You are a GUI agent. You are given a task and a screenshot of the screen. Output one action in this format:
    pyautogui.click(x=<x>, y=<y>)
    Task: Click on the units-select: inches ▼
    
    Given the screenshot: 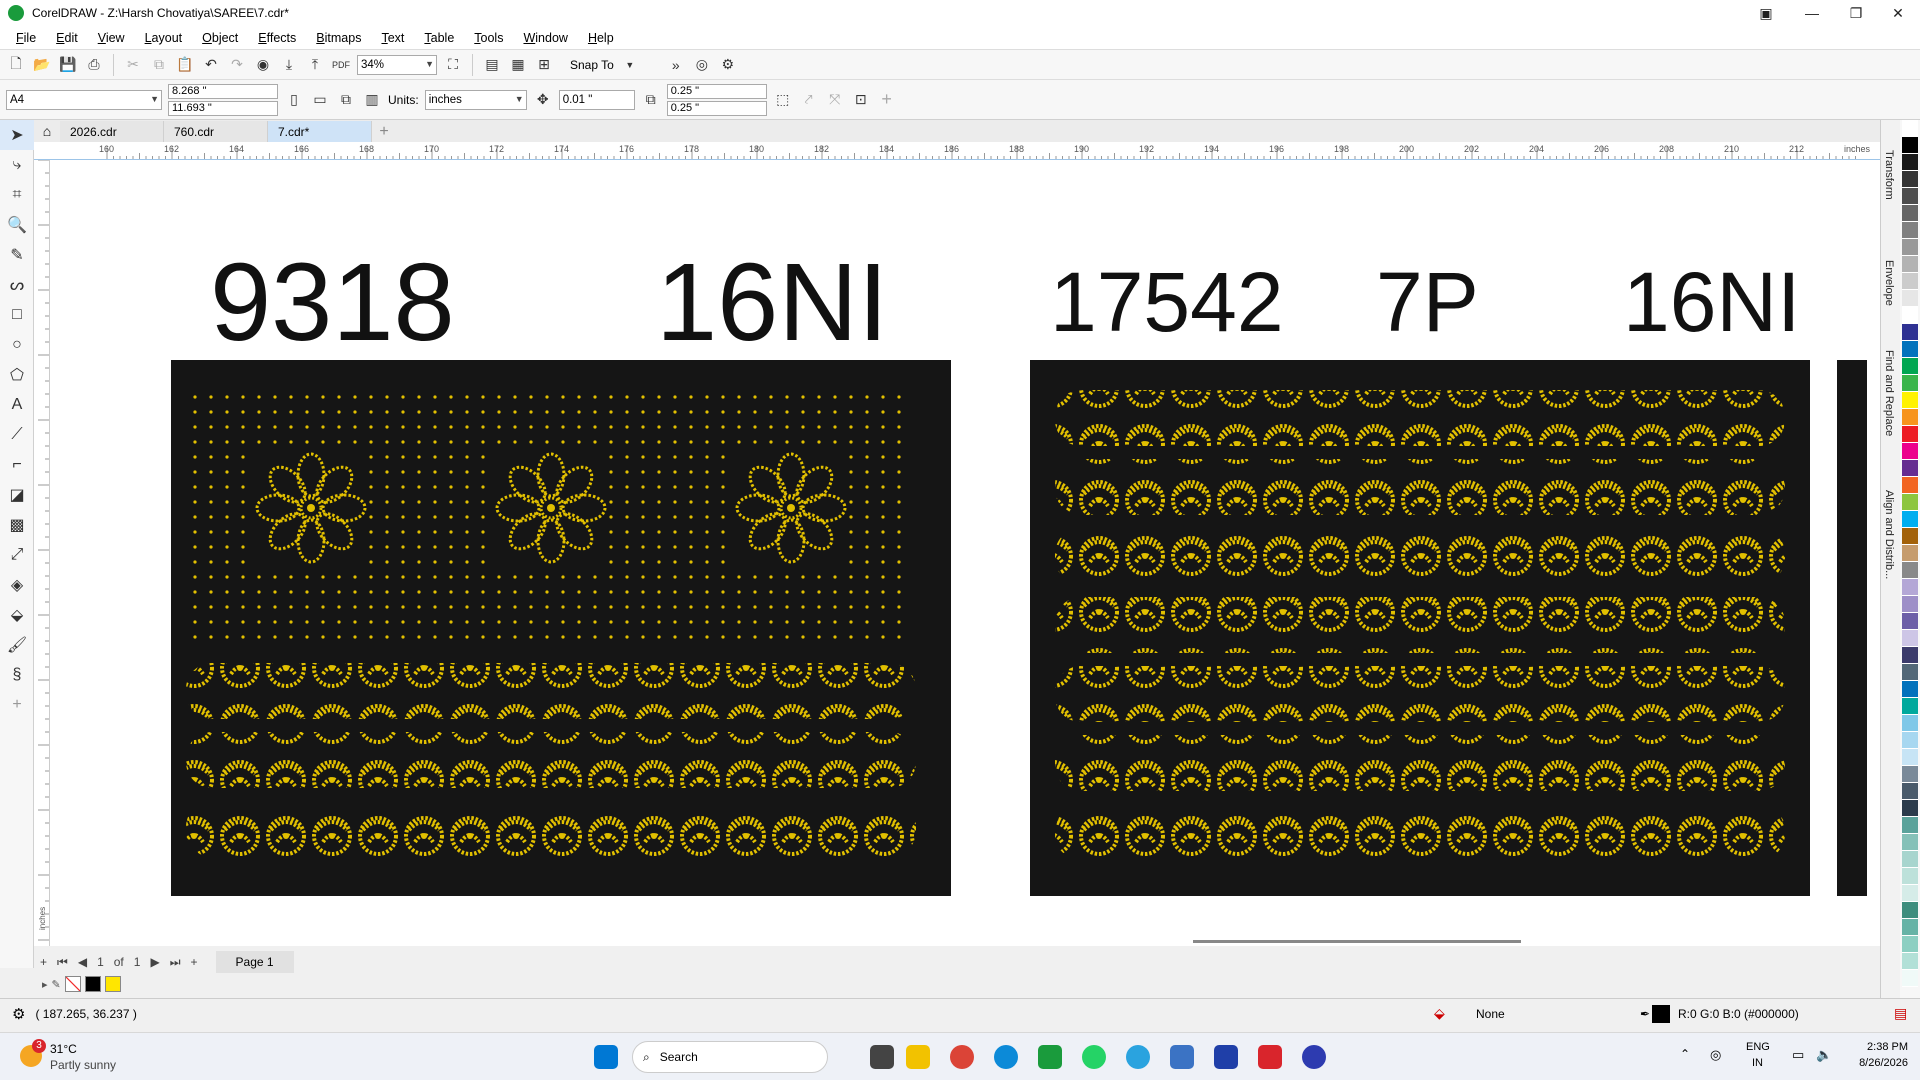 What is the action you would take?
    pyautogui.click(x=475, y=99)
    